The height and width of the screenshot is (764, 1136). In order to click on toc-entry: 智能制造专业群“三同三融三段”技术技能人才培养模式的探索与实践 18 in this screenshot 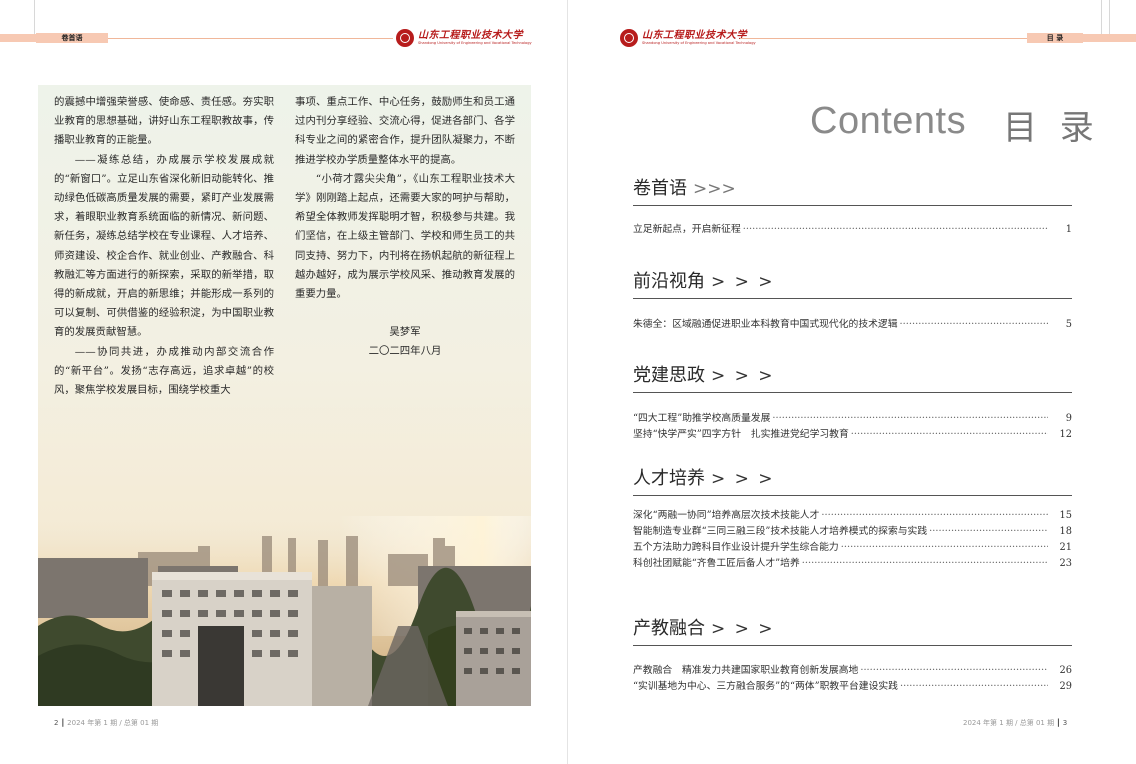, I will do `click(852, 532)`.